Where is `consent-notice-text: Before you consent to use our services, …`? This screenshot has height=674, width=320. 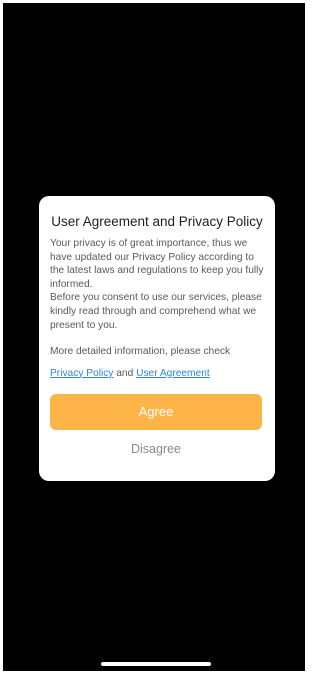
consent-notice-text: Before you consent to use our services, … is located at coordinates (156, 311).